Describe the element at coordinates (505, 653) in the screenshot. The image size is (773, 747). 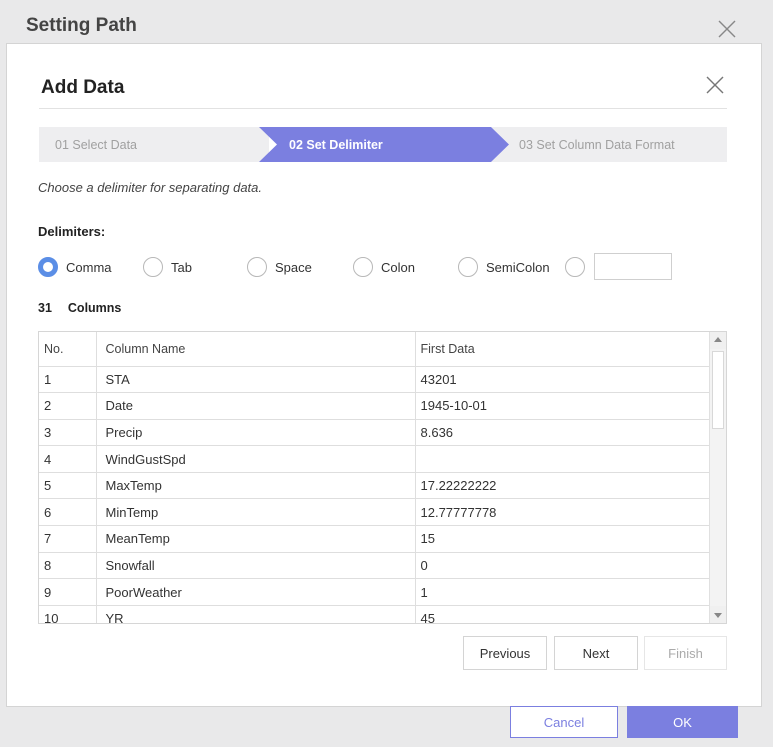
I see `previous-button: Previous` at that location.